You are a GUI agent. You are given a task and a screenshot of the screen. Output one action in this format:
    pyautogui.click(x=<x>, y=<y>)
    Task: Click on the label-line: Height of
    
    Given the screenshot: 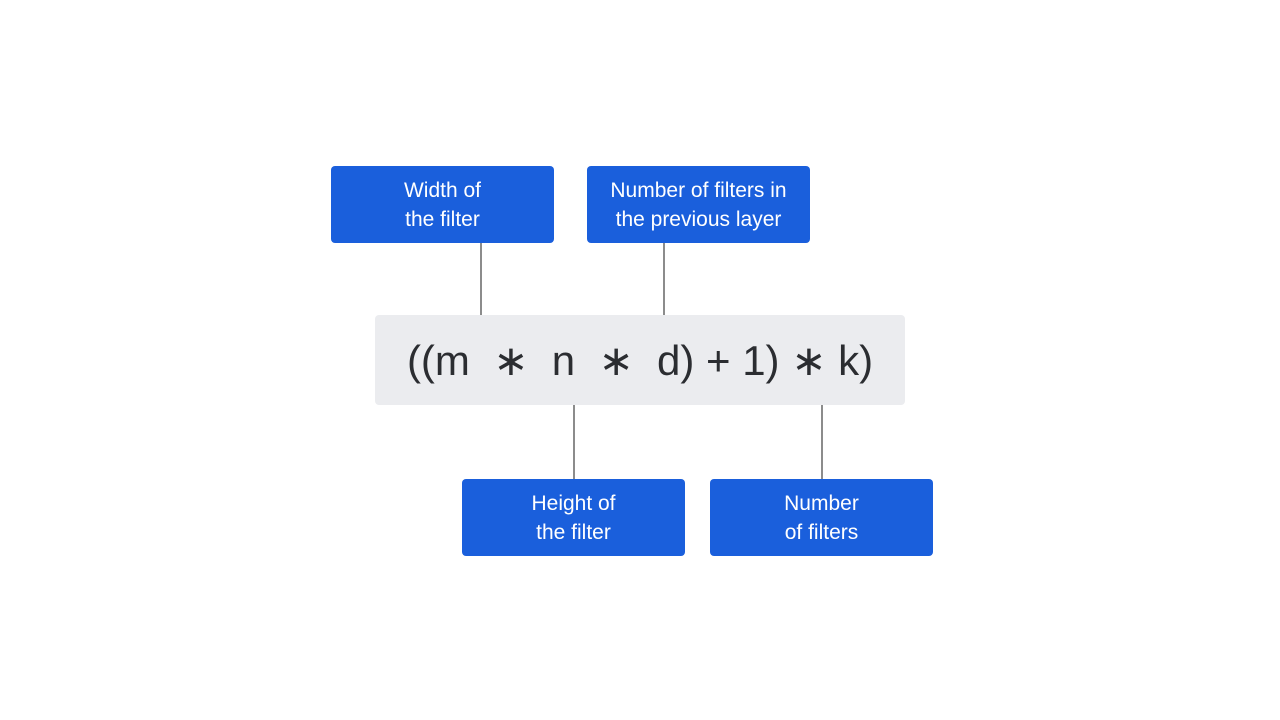 What is the action you would take?
    pyautogui.click(x=573, y=503)
    